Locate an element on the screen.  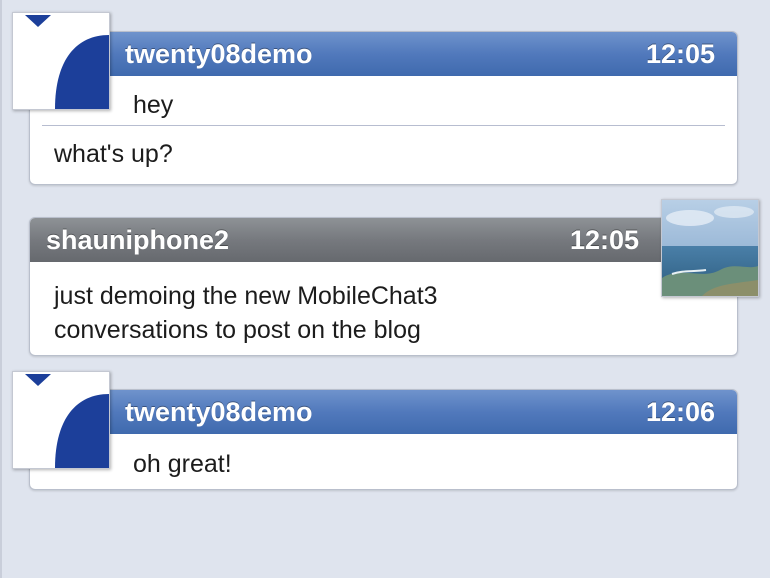
message-header: twenty08demo 12:05 is located at coordinates (383, 54).